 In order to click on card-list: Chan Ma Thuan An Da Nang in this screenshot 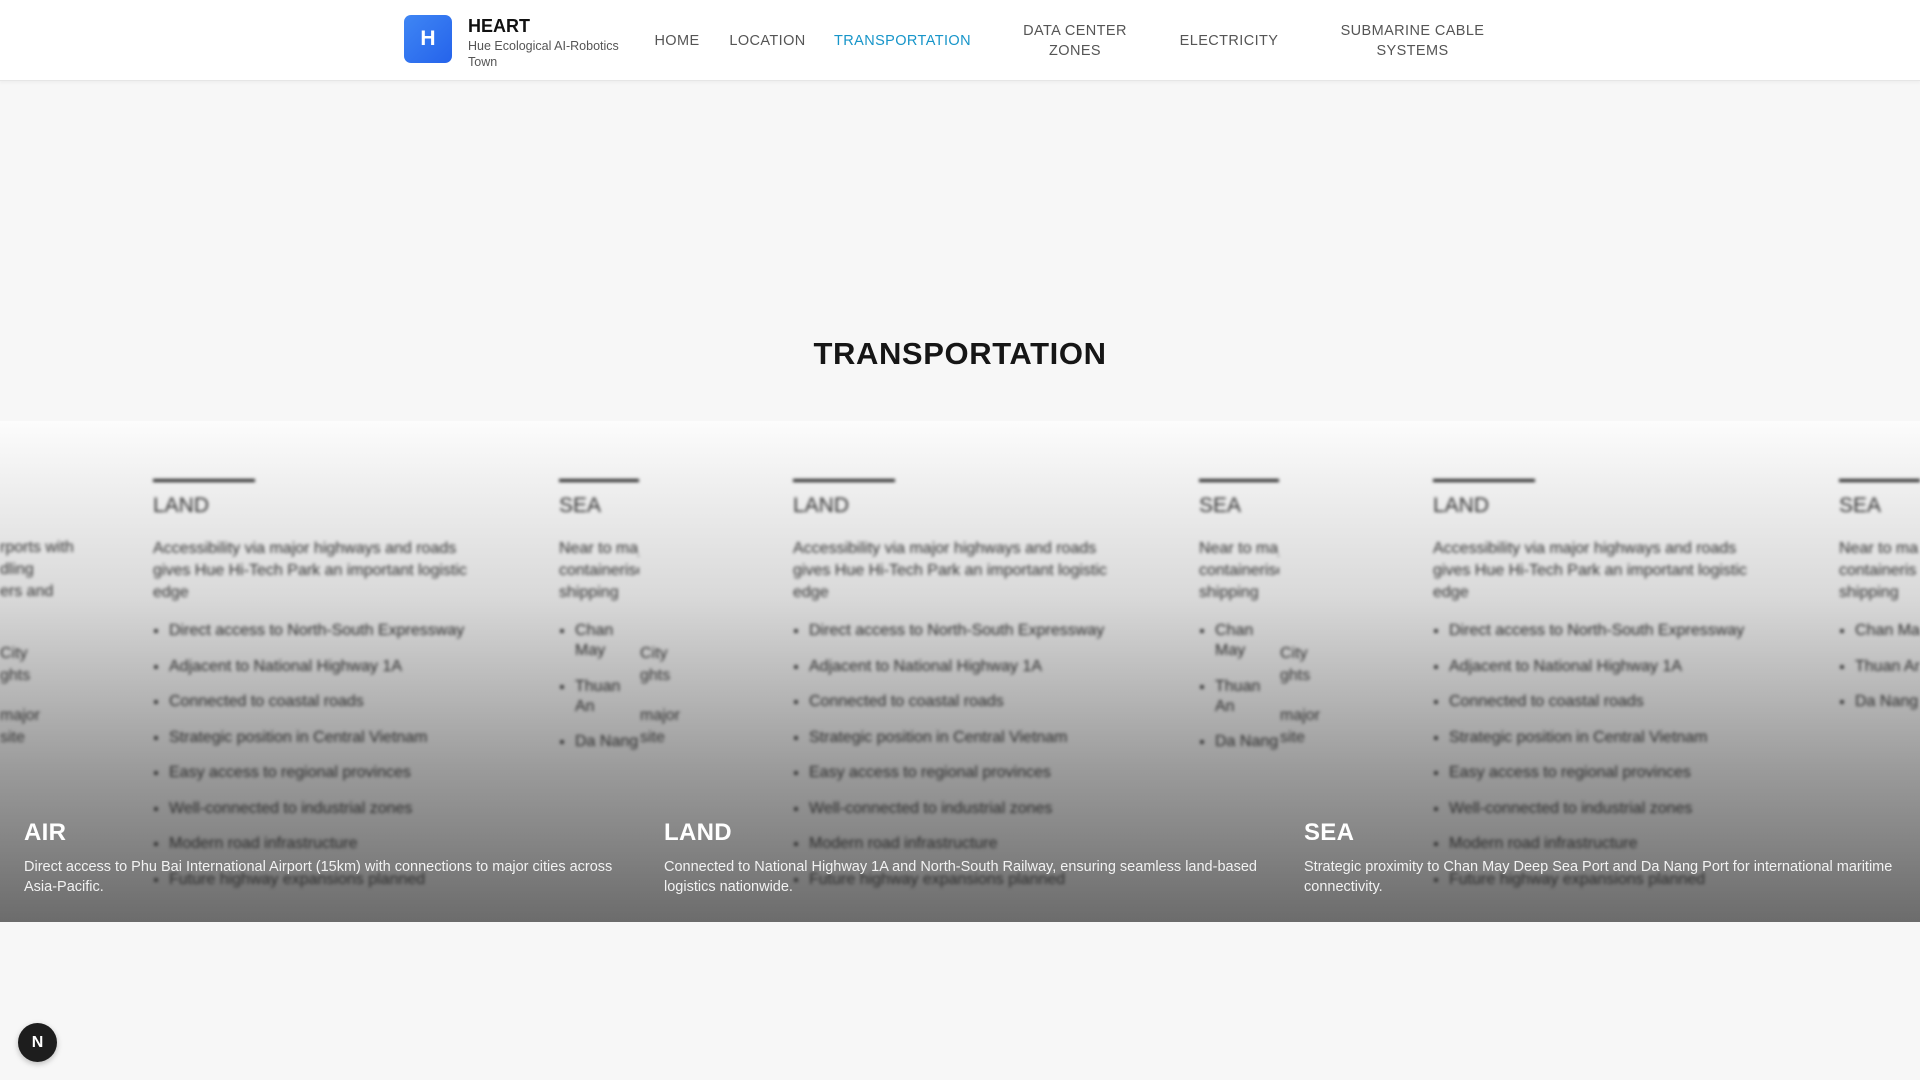, I will do `click(1879, 666)`.